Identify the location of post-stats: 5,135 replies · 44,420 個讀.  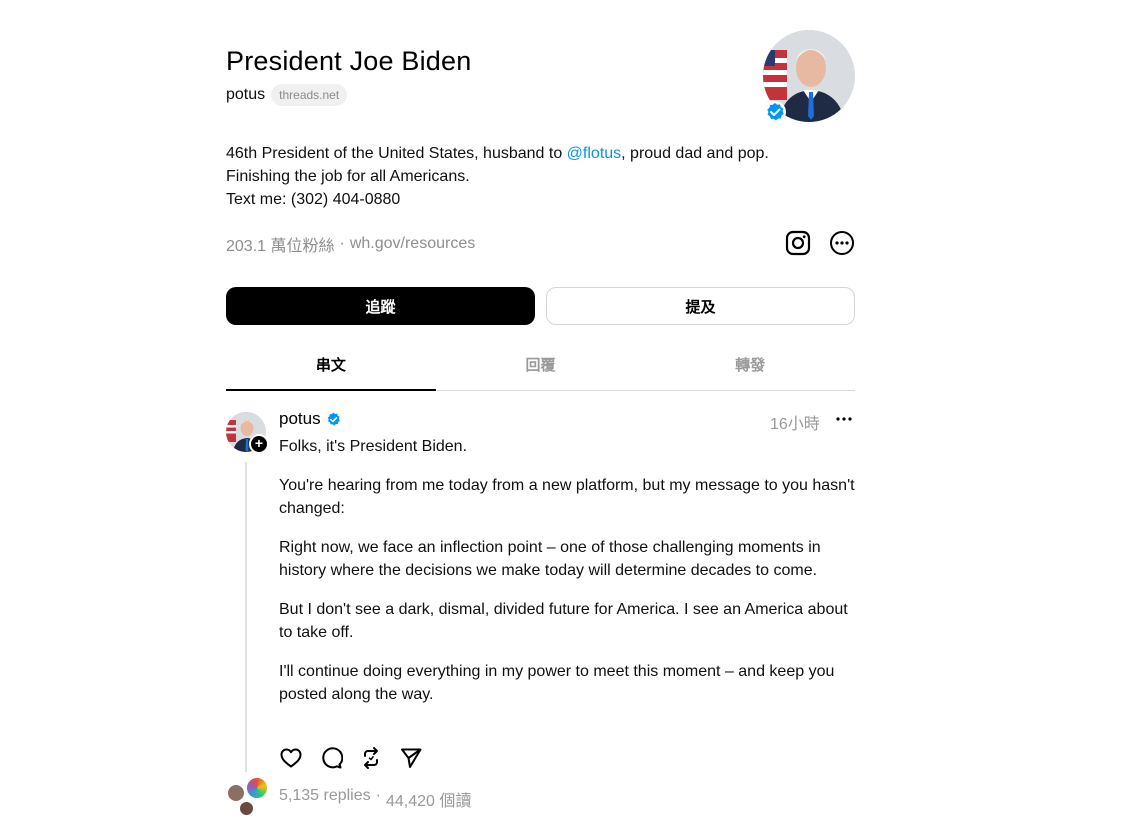
(375, 799).